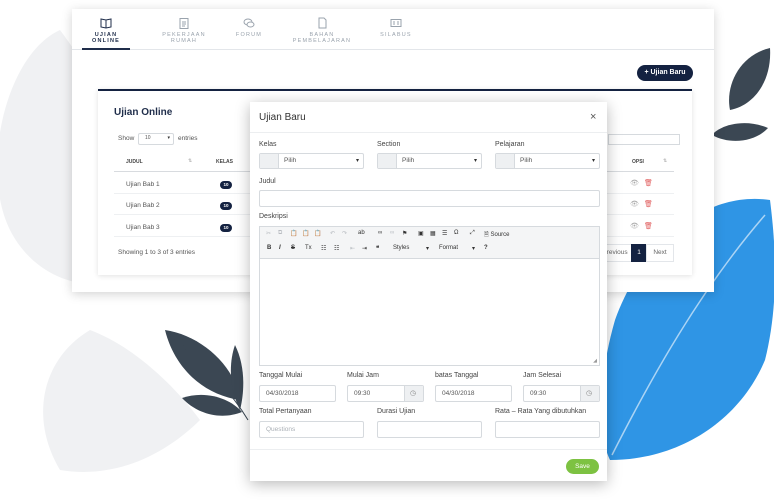 The image size is (774, 500). Describe the element at coordinates (429, 429) in the screenshot. I see `durasi-input` at that location.